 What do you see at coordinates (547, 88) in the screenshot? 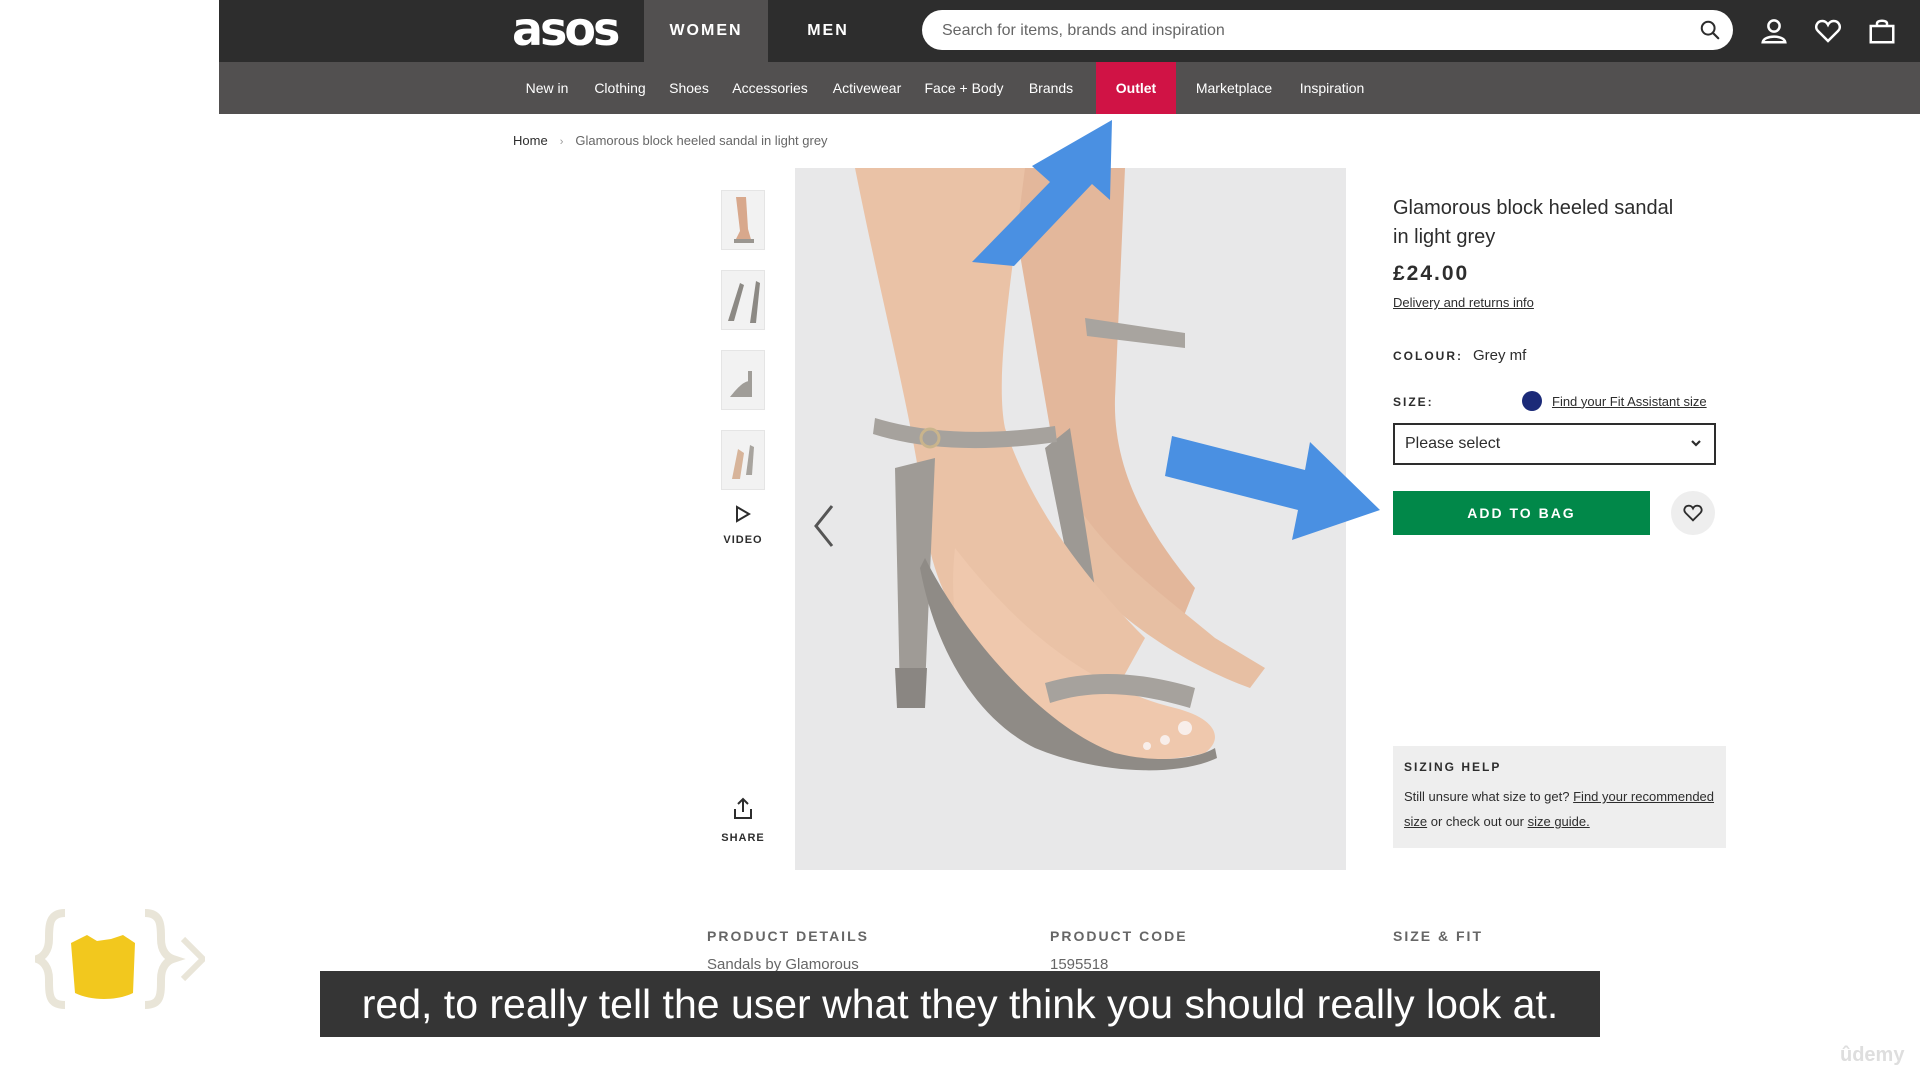
I see `nav-new-in: New in` at bounding box center [547, 88].